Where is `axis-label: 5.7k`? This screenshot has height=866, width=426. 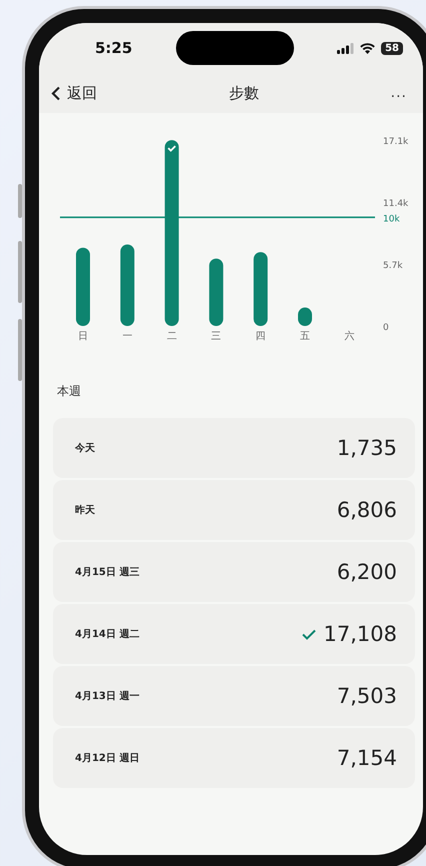
axis-label: 5.7k is located at coordinates (393, 266).